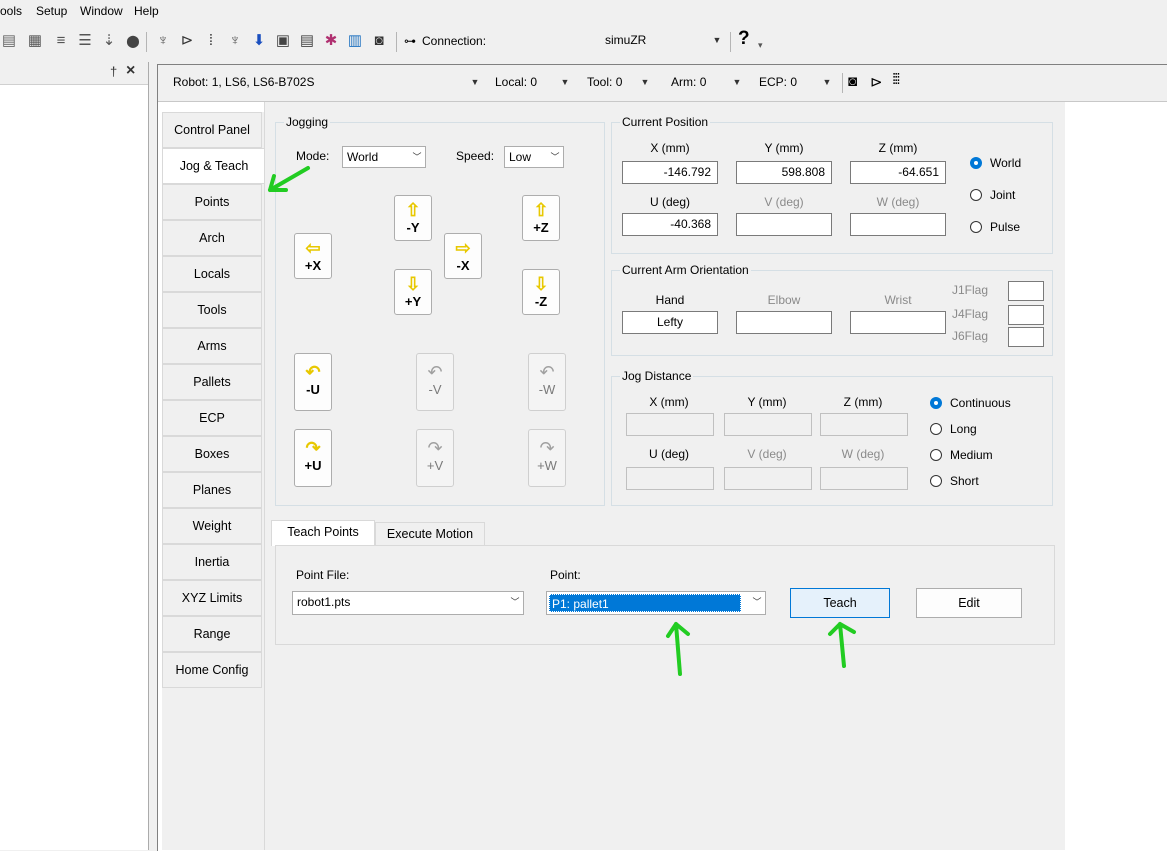  Describe the element at coordinates (864, 424) in the screenshot. I see `jd-z-field` at that location.